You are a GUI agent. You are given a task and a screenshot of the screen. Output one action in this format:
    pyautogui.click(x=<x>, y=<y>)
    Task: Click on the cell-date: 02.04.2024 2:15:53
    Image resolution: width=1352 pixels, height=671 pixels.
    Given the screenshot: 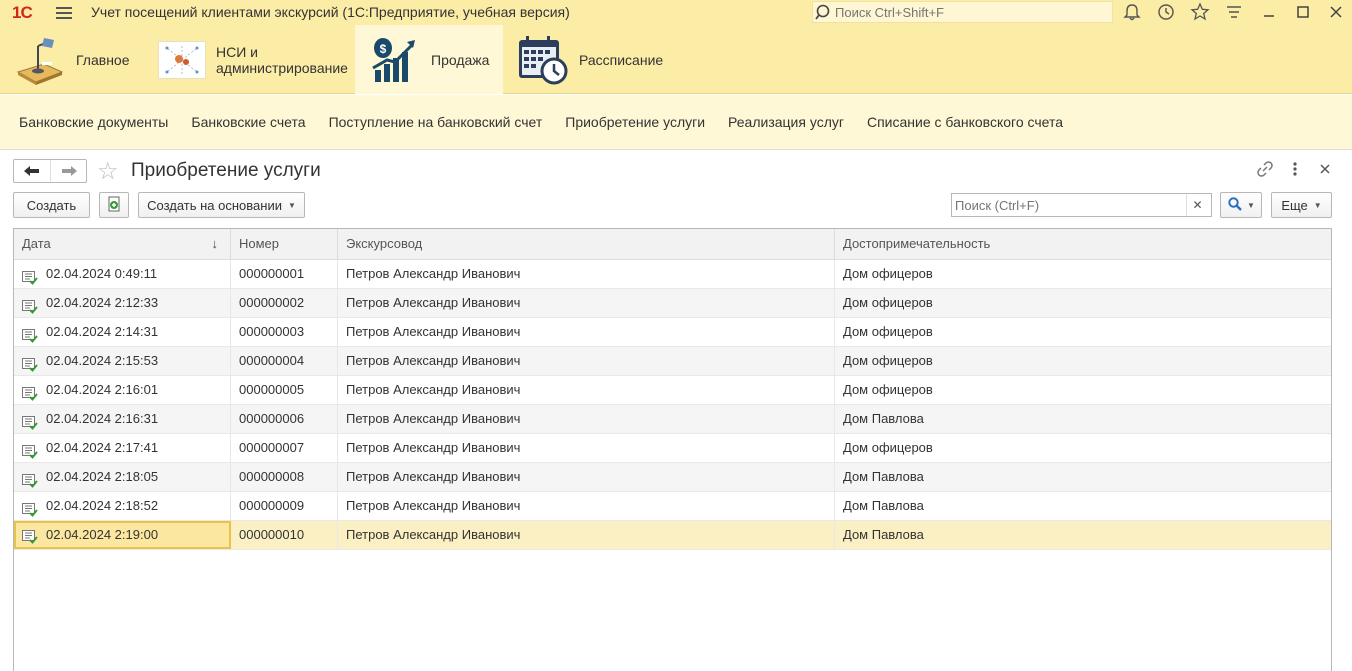 What is the action you would take?
    pyautogui.click(x=122, y=361)
    